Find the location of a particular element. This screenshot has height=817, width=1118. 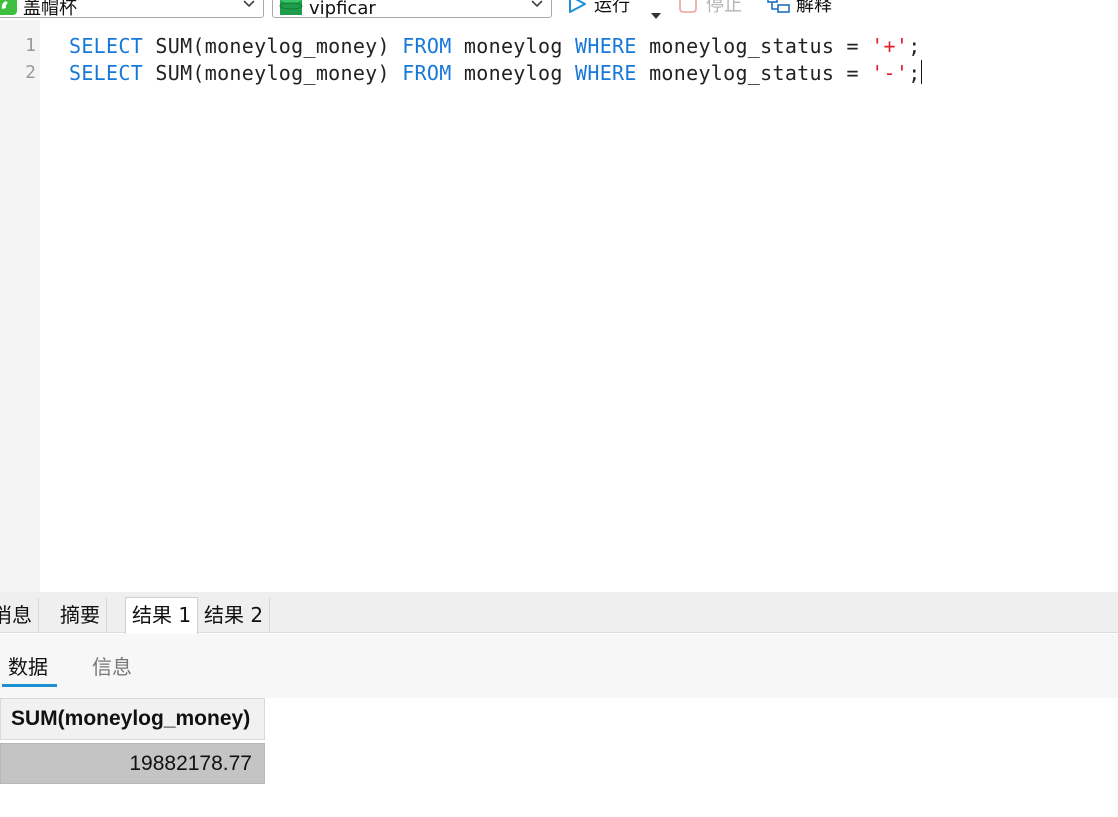

result-grid: SUM(moneylog_money) 19882178.77 is located at coordinates (559, 757).